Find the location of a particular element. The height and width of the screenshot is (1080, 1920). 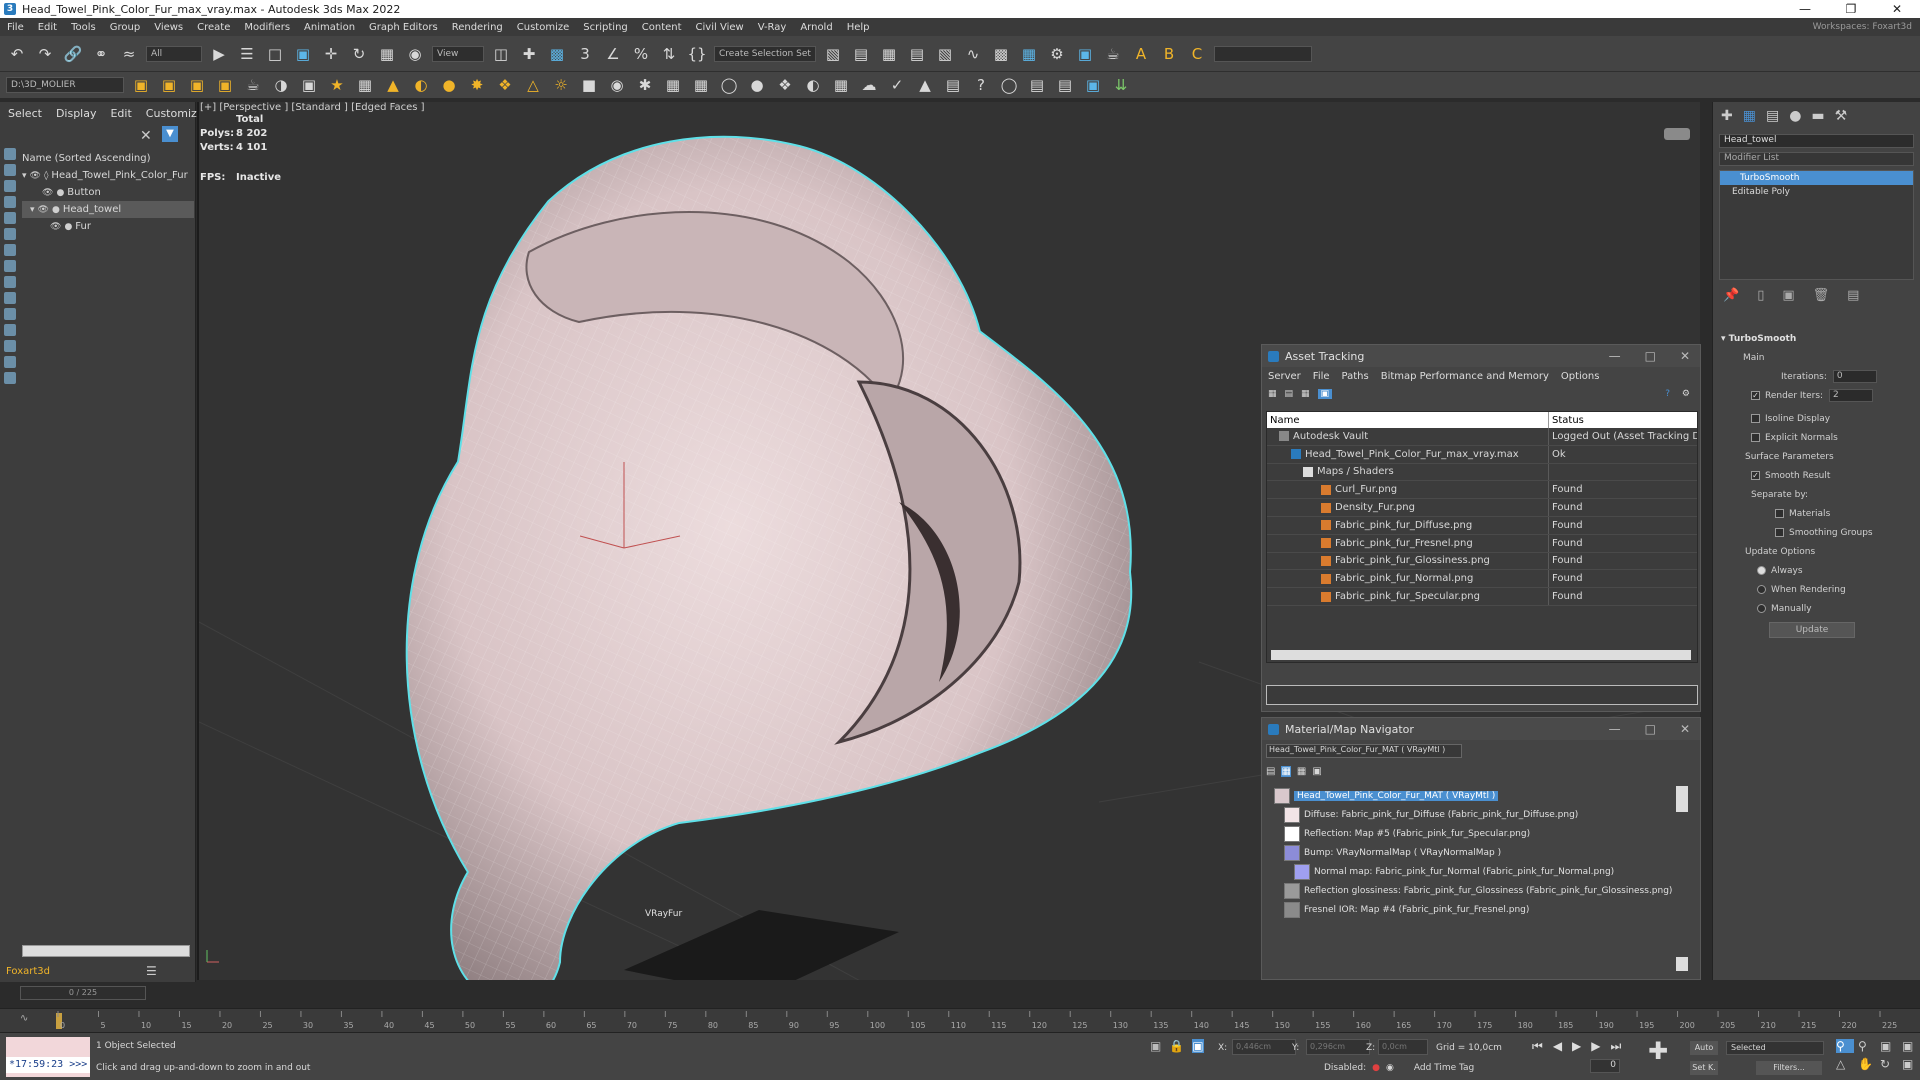

workspaces: Workspaces: Foxart3d is located at coordinates (1866, 27).